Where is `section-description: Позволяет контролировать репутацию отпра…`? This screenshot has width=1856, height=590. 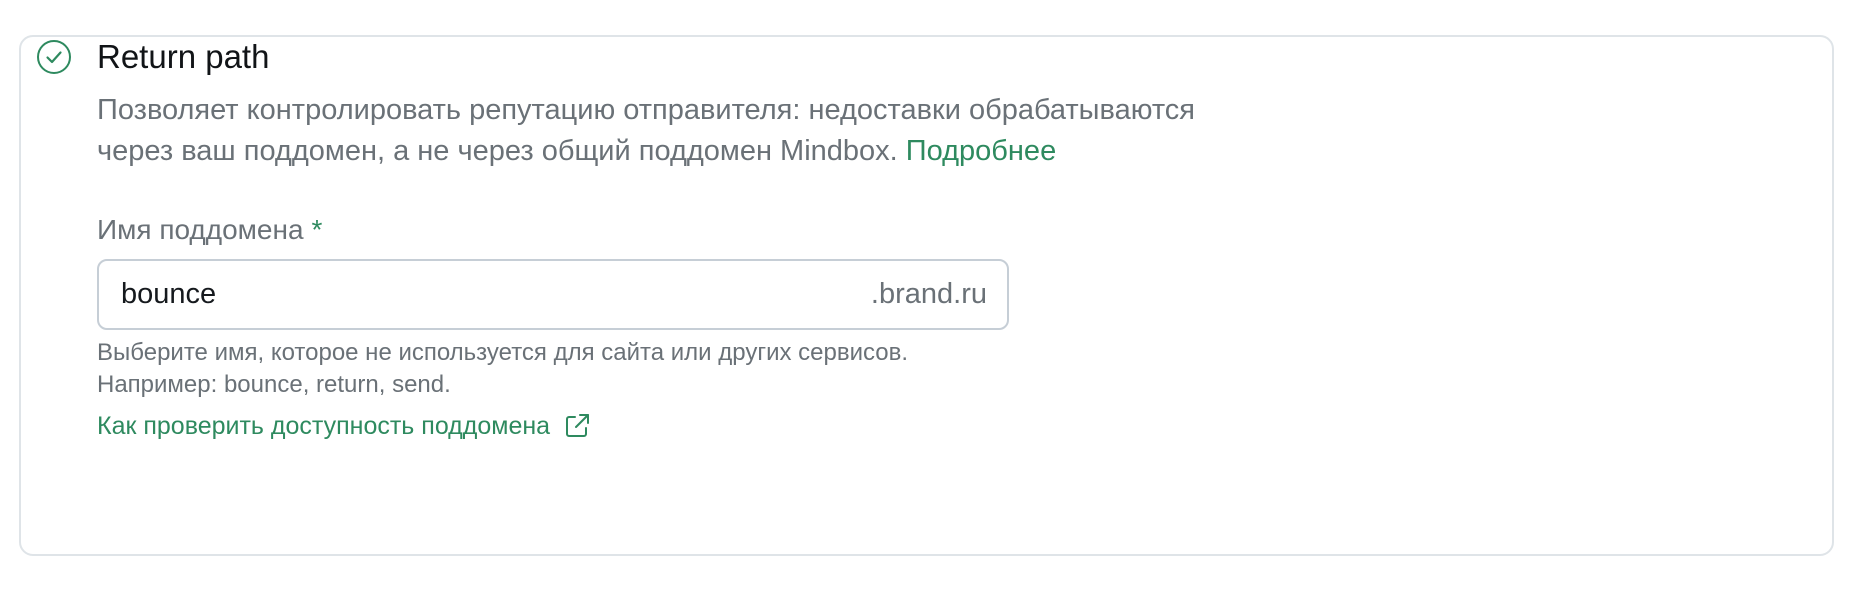
section-description: Позволяет контролировать репутацию отпра… is located at coordinates (747, 131).